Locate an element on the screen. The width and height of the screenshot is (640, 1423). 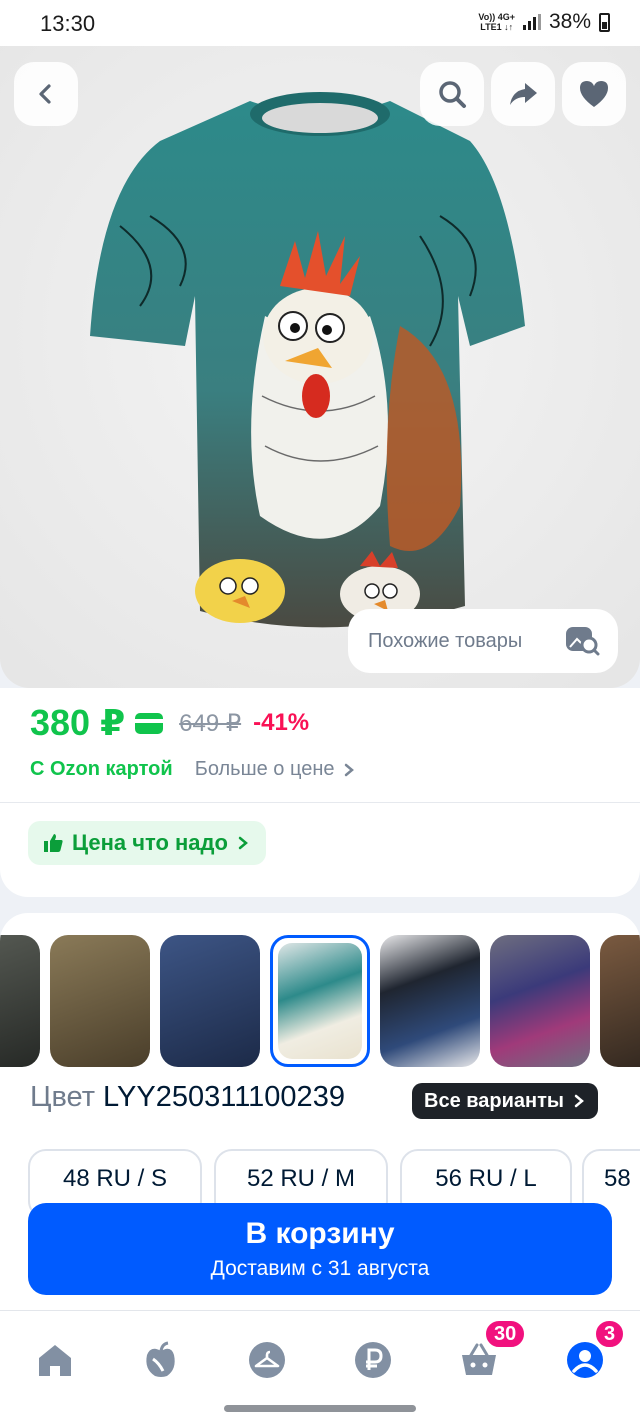
nav-profile: 3 is located at coordinates (593, 1352).